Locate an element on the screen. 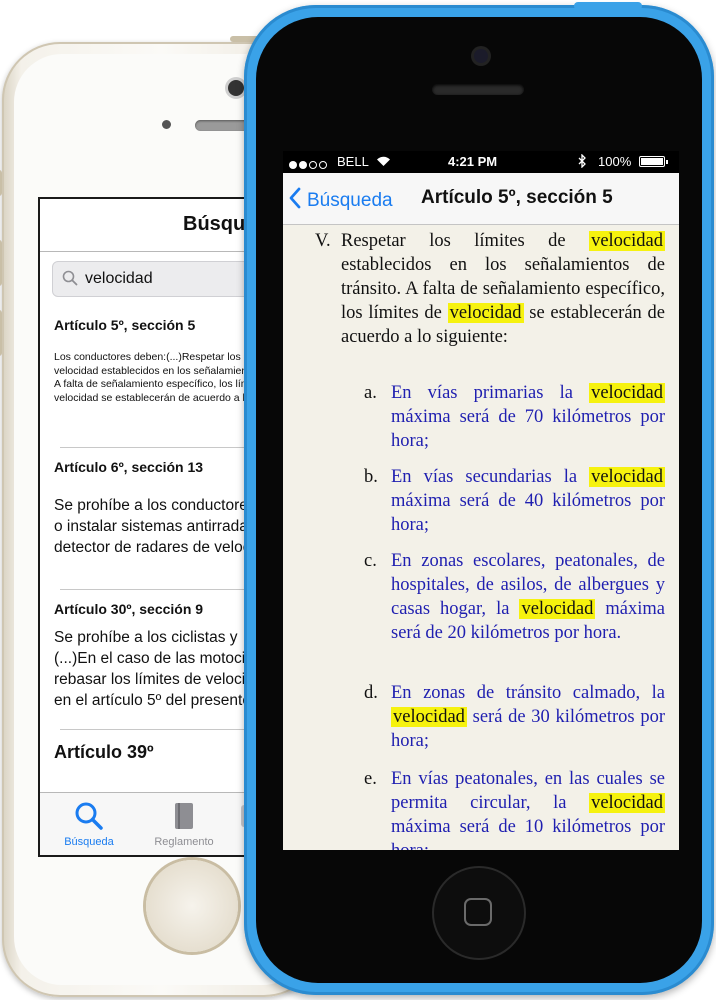  result-snippet-line: (...)En el caso de las motocicletas is located at coordinates (152, 658).